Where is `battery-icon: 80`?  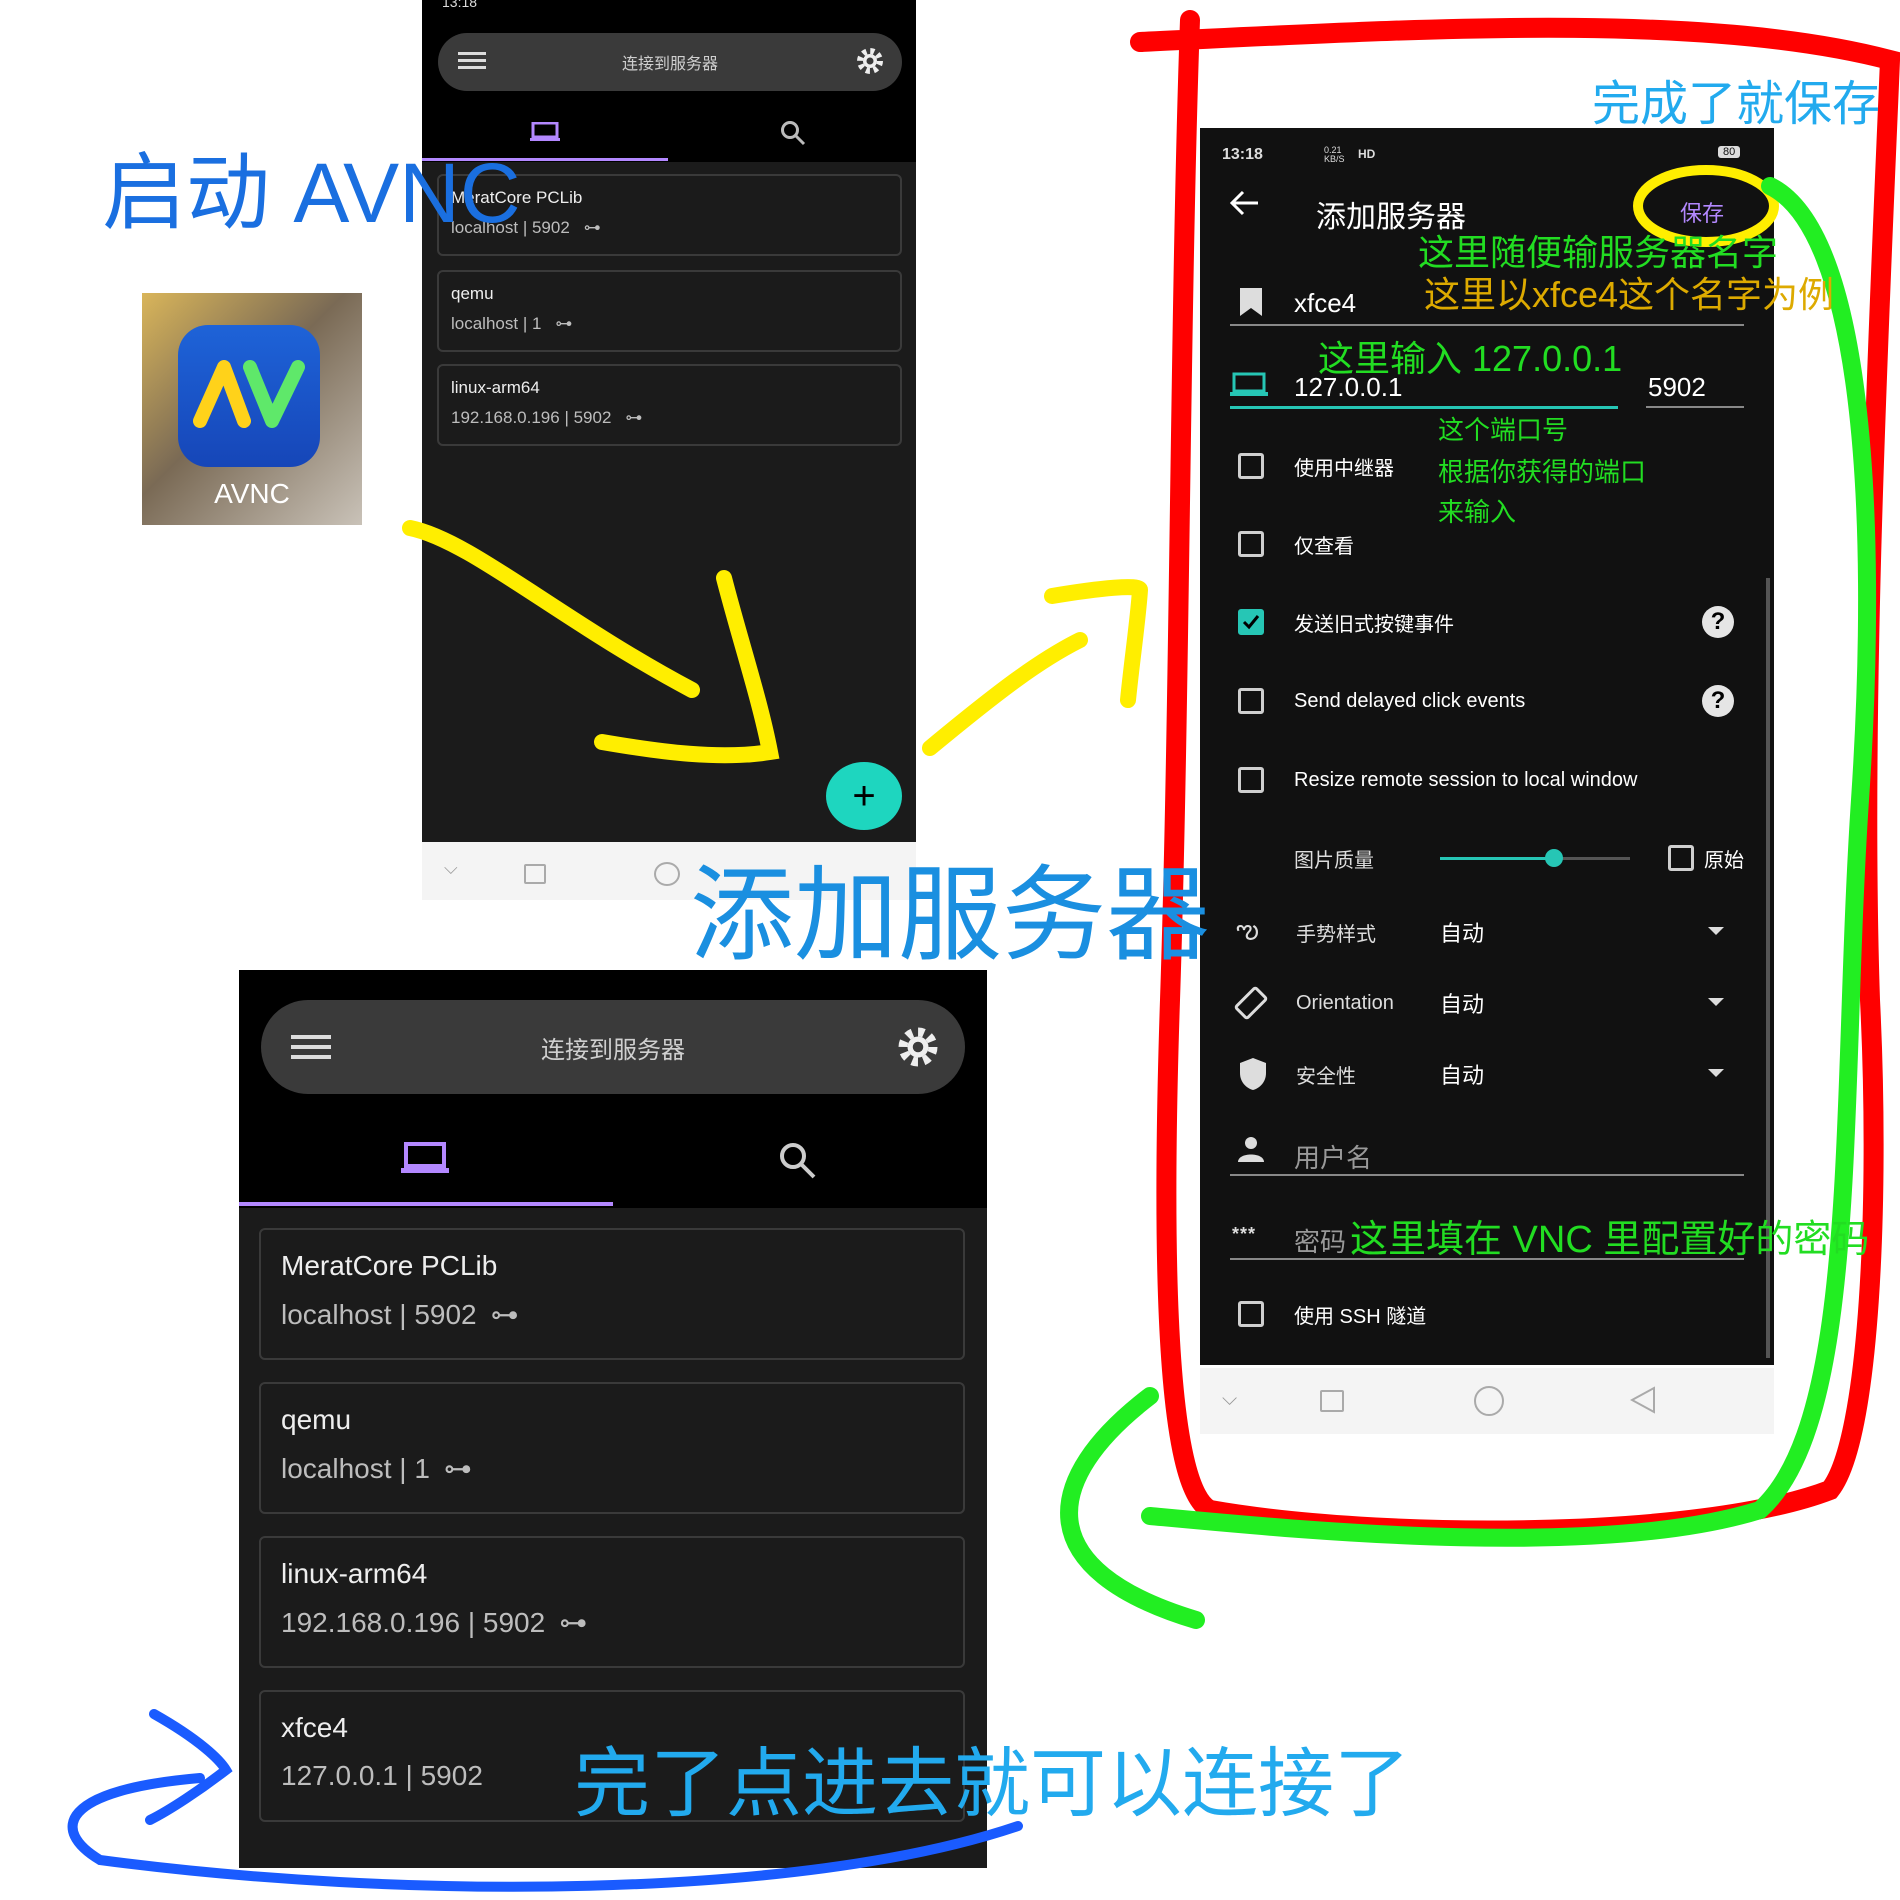
battery-icon: 80 is located at coordinates (1729, 152).